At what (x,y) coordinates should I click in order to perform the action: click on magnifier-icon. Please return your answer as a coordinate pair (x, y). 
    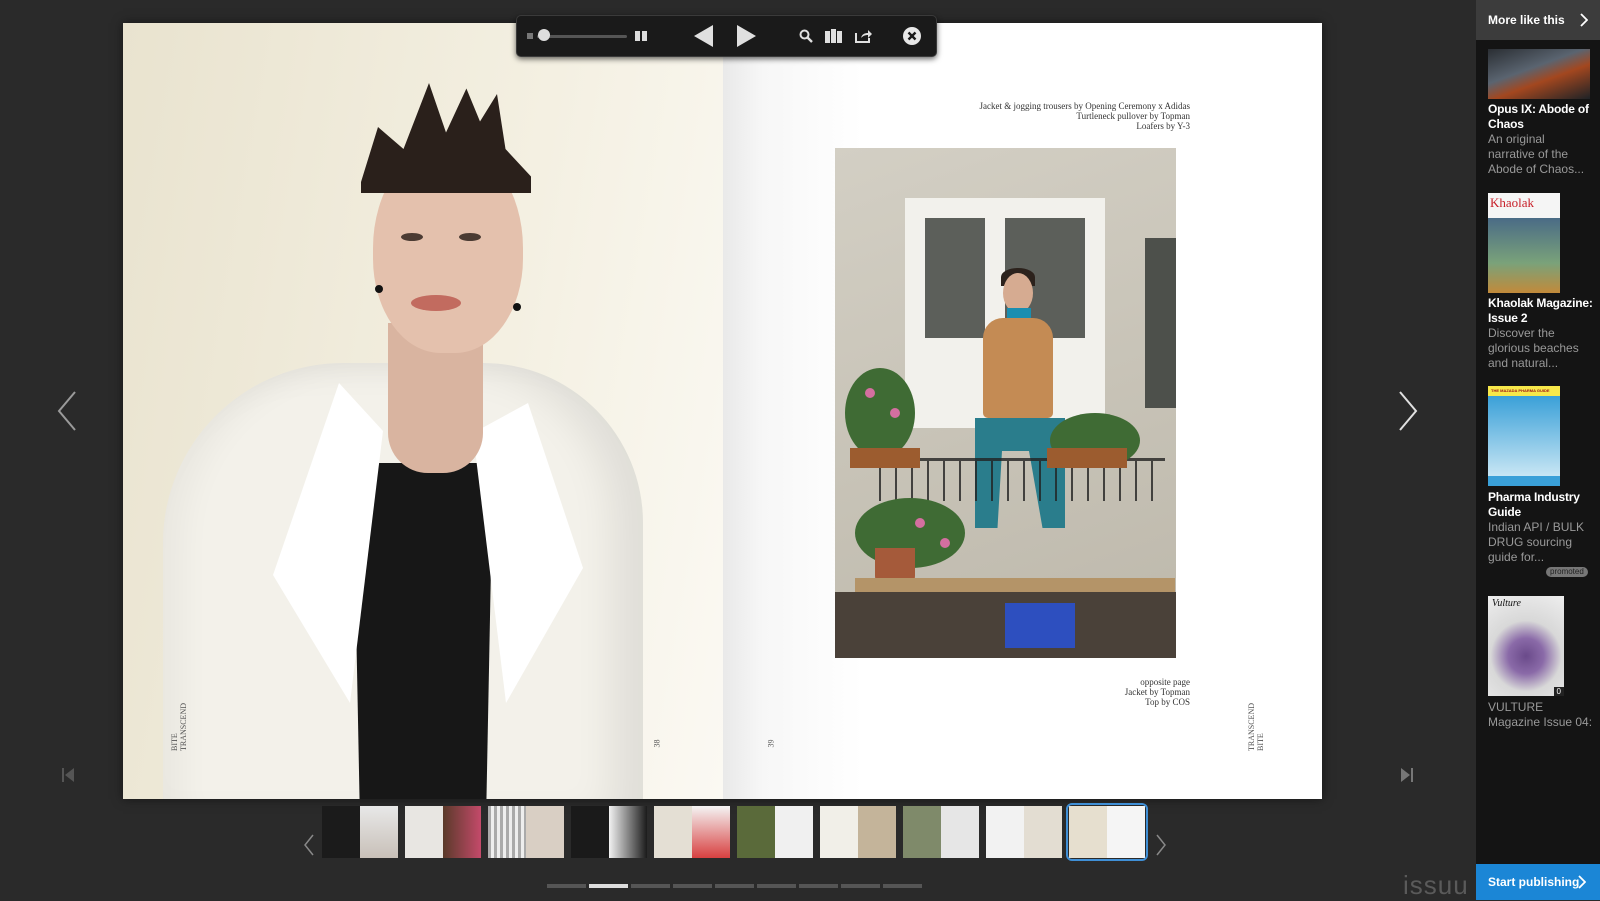
    Looking at the image, I should click on (806, 36).